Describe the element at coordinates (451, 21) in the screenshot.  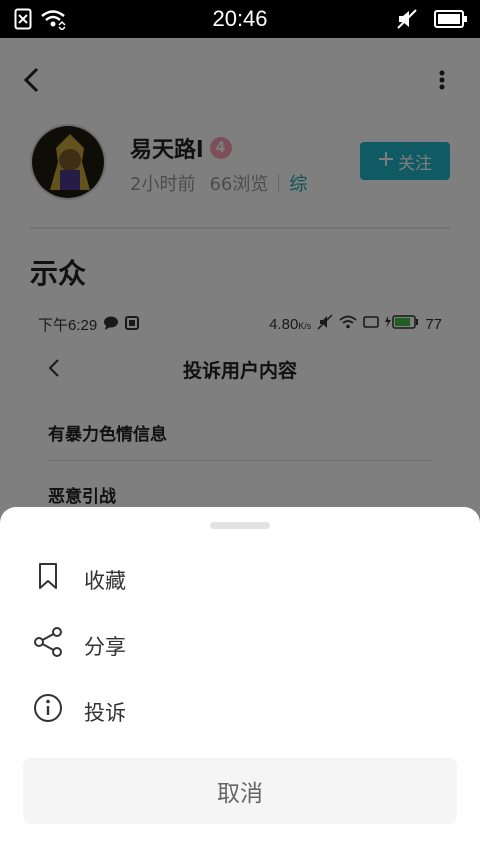
I see `battery-icon` at that location.